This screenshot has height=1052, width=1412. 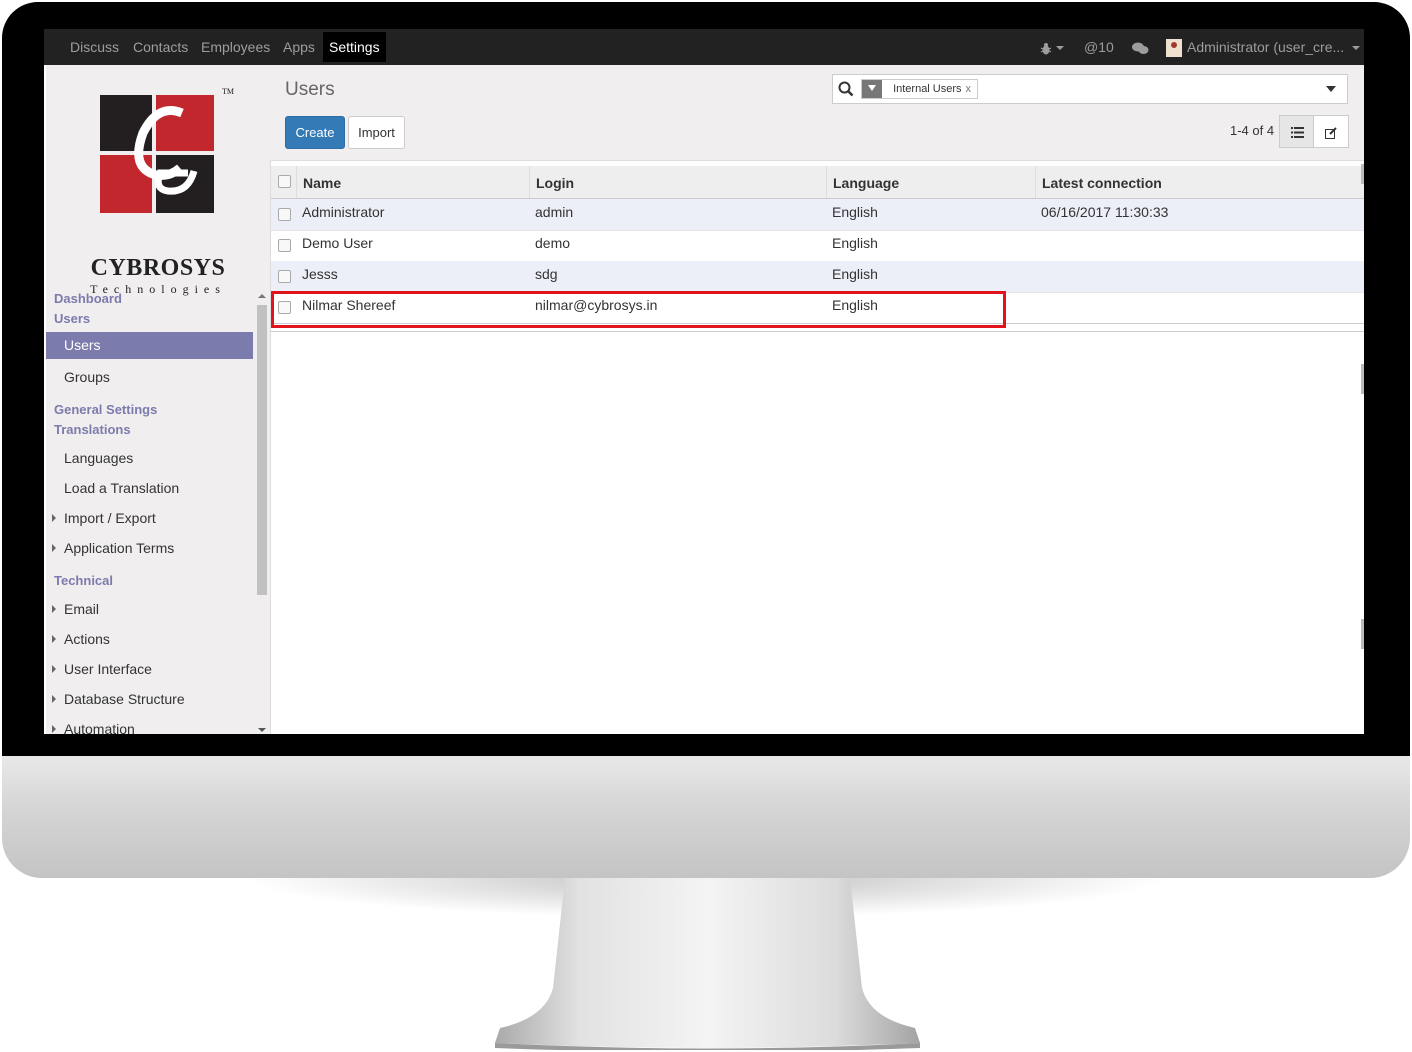 What do you see at coordinates (149, 345) in the screenshot?
I see `sidebar-item-users: Users` at bounding box center [149, 345].